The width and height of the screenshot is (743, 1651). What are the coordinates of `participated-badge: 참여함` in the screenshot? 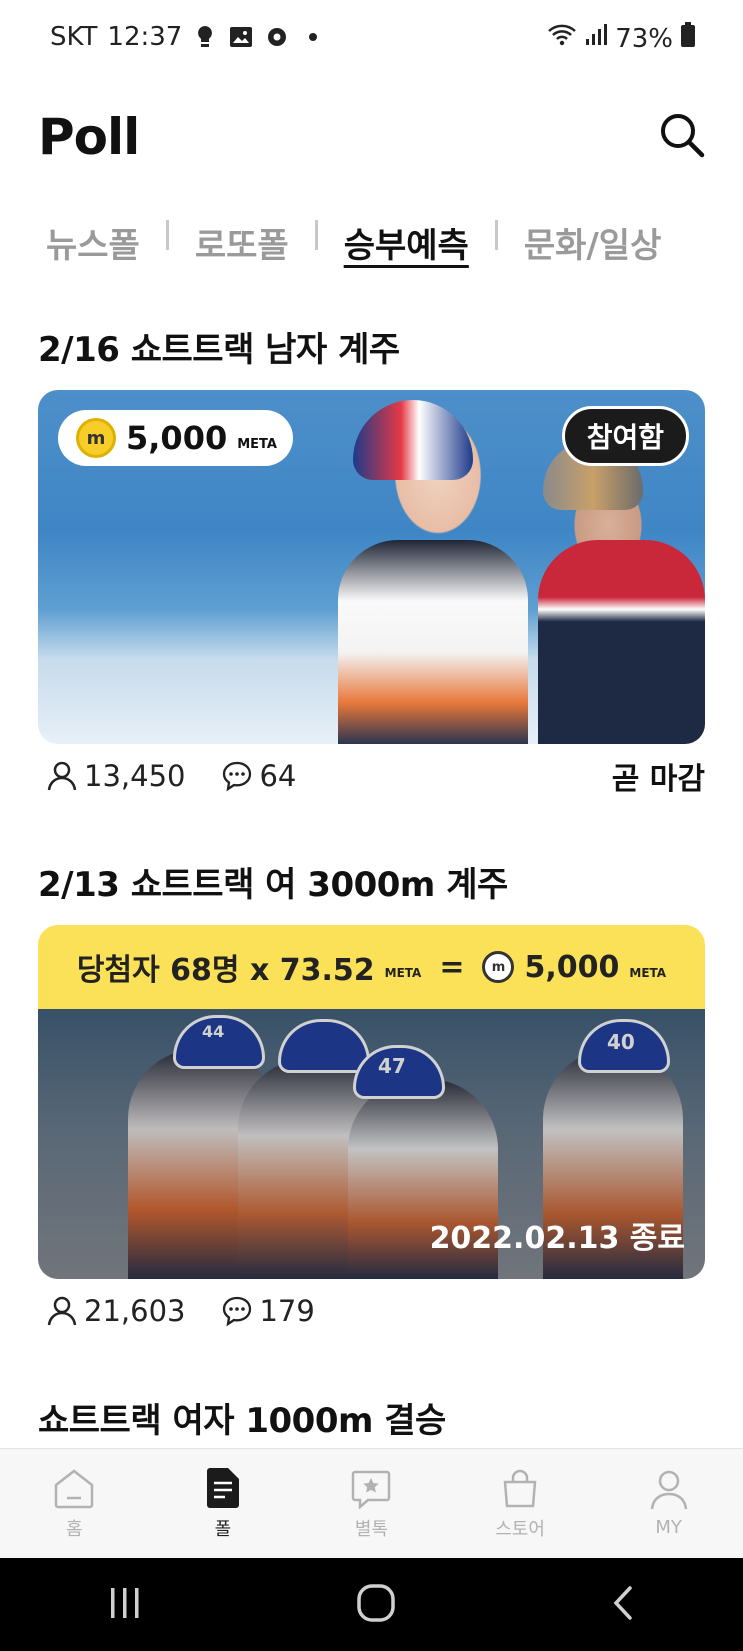 It's located at (625, 436).